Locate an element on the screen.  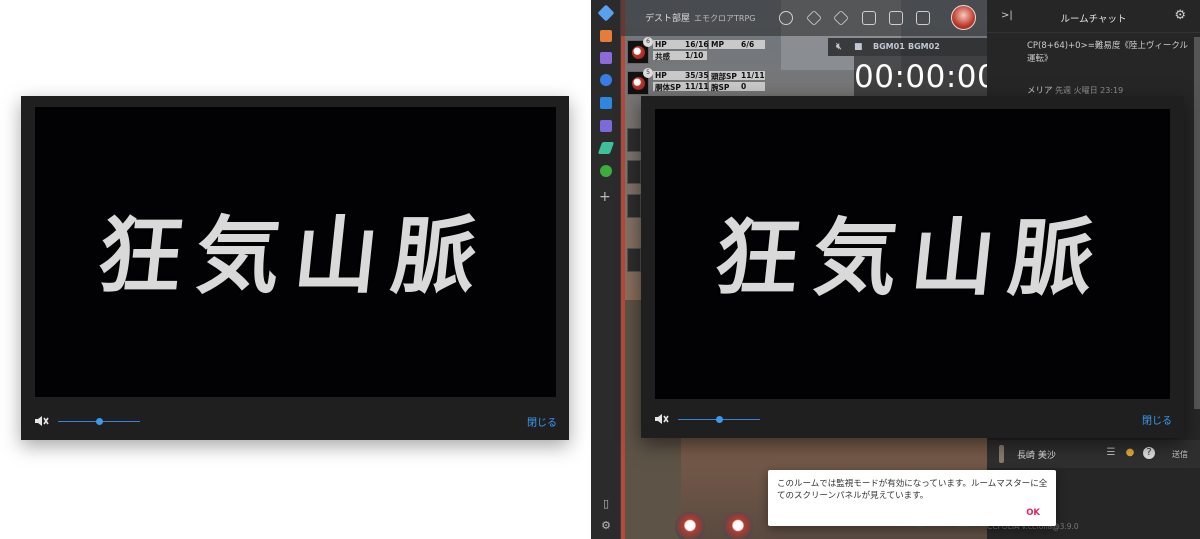
clapper-icon is located at coordinates (923, 18).